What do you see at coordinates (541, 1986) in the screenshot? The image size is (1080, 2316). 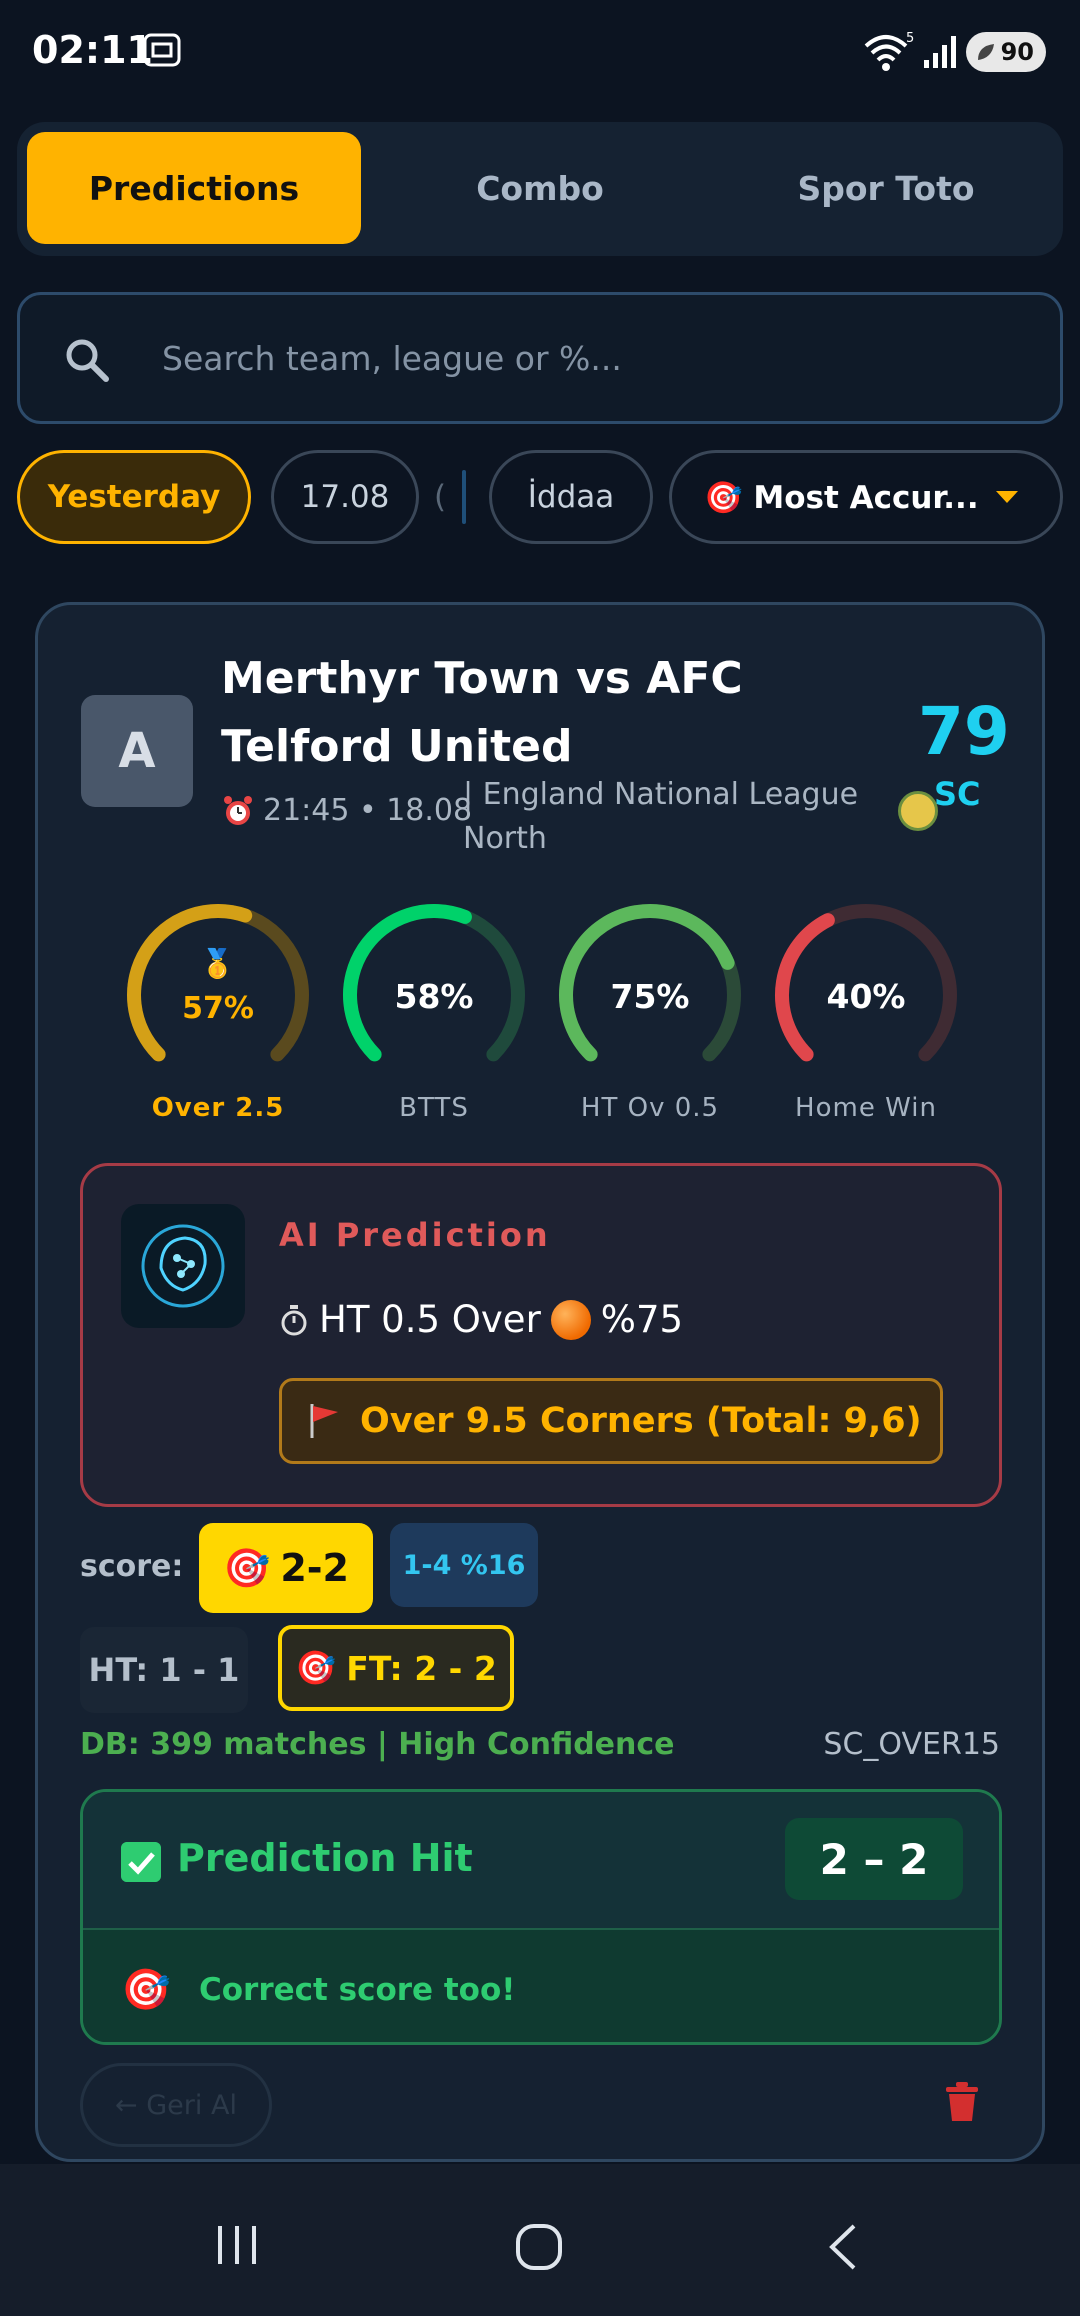 I see `prediction-hit-footer: 🎯 Correct score too!` at bounding box center [541, 1986].